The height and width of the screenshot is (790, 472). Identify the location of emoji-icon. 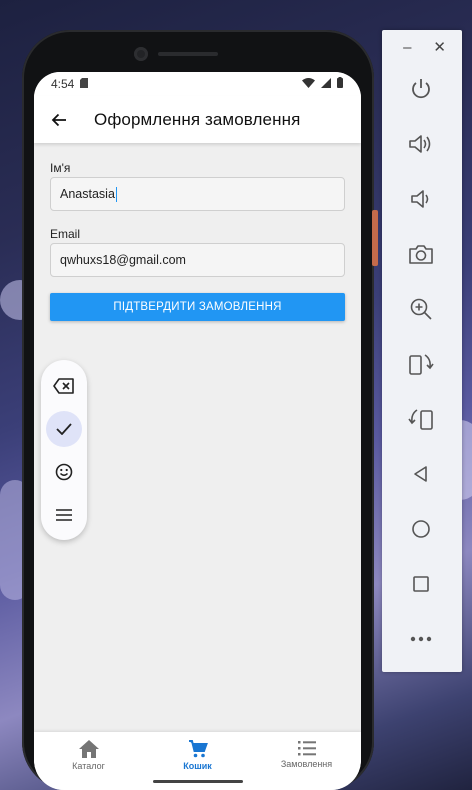
(64, 472).